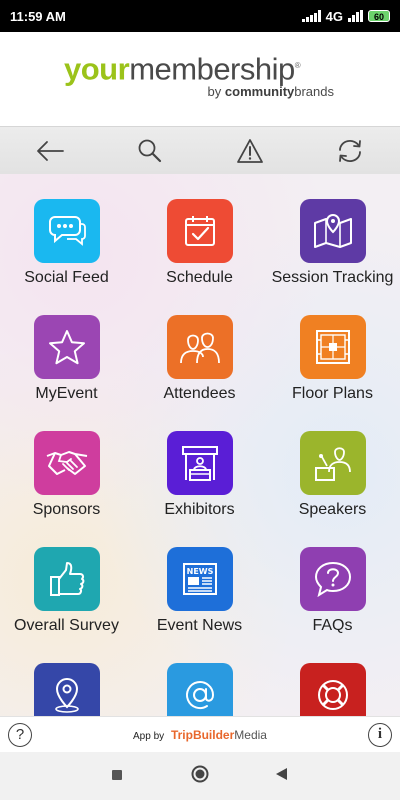 The height and width of the screenshot is (800, 400). I want to click on brand-media: Media, so click(250, 735).